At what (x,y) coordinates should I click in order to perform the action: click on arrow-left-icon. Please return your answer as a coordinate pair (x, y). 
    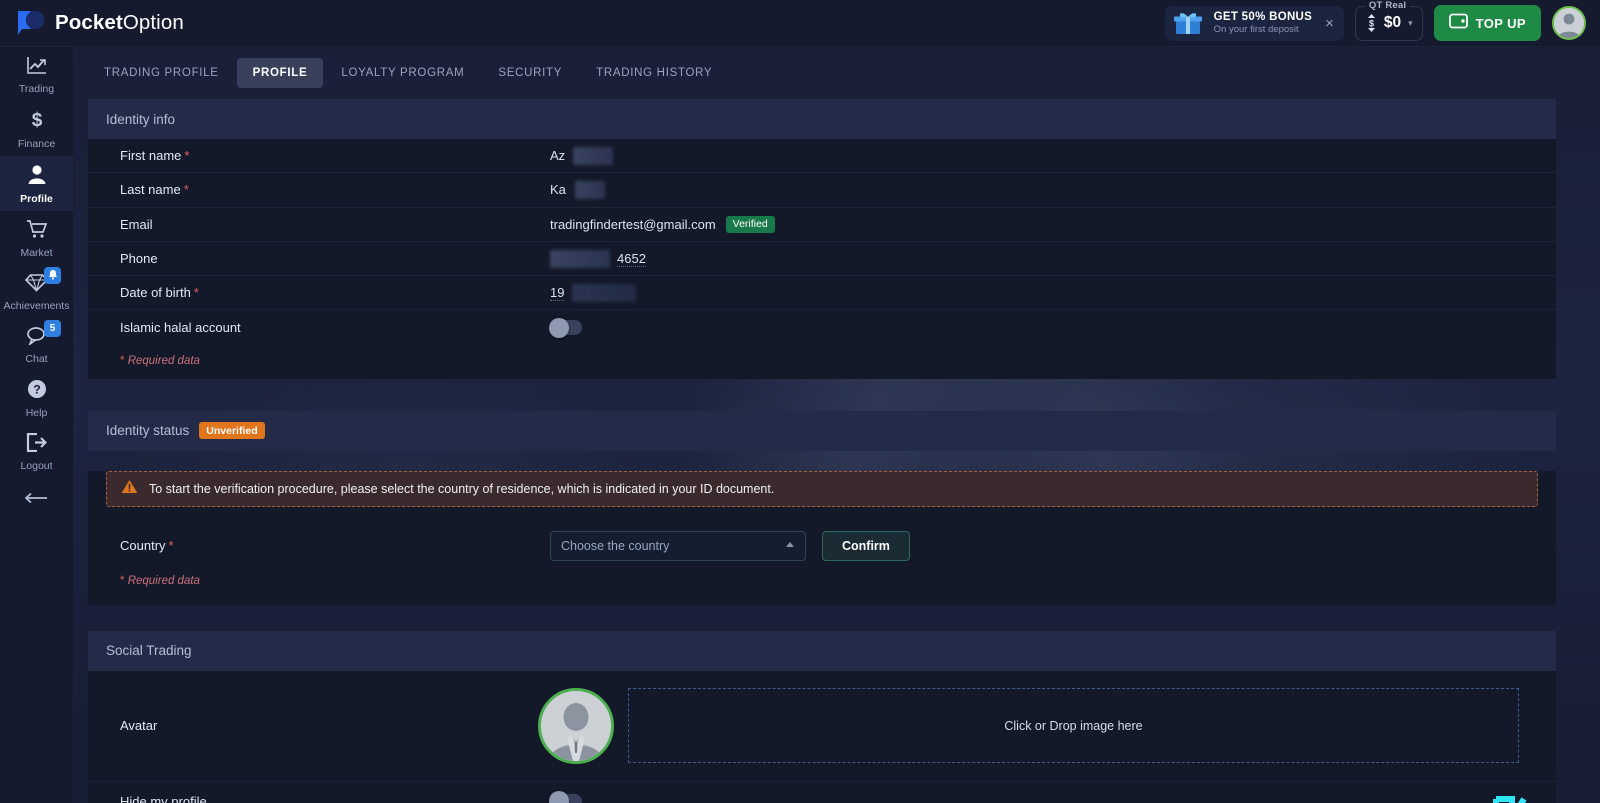
    Looking at the image, I should click on (36, 500).